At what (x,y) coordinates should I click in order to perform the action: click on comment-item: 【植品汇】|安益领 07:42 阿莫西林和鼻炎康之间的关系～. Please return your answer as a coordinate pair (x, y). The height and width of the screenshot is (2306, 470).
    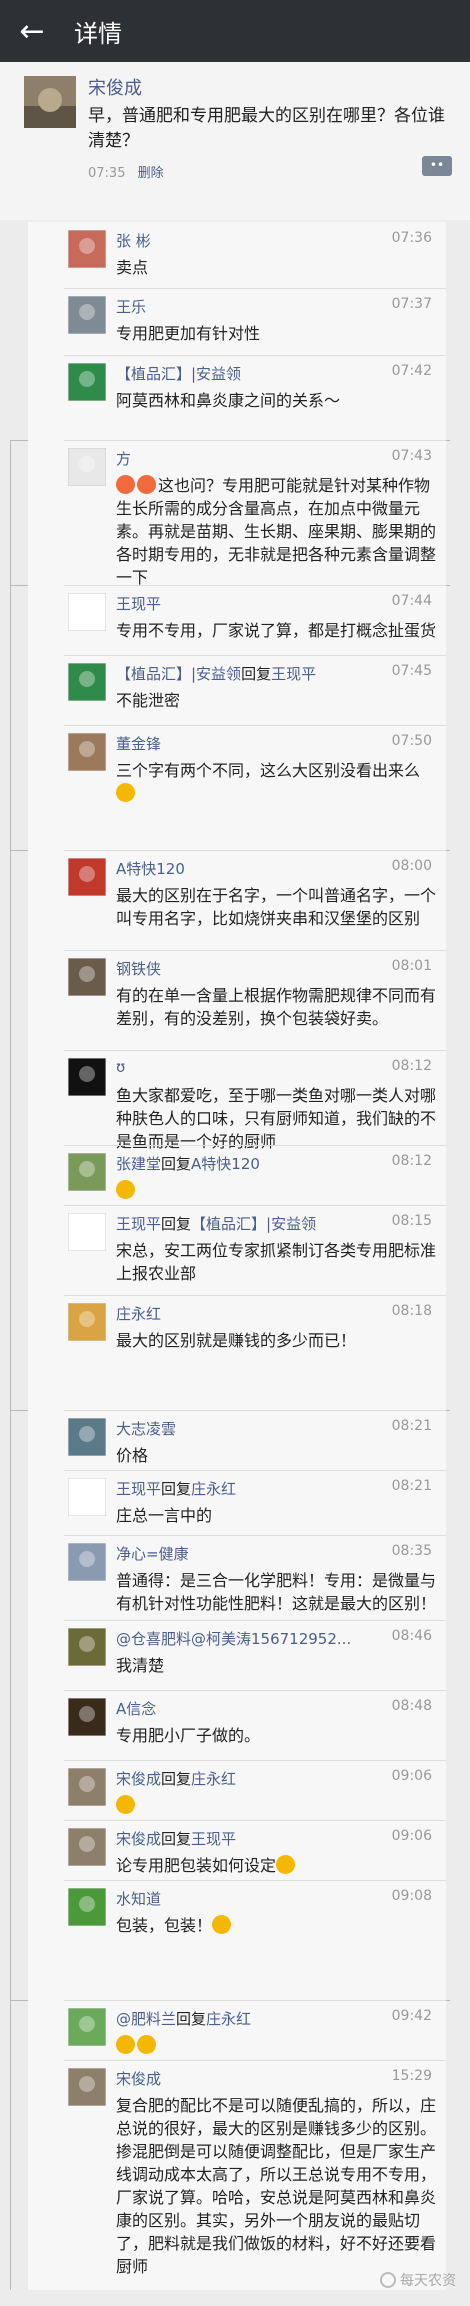
    Looking at the image, I should click on (237, 397).